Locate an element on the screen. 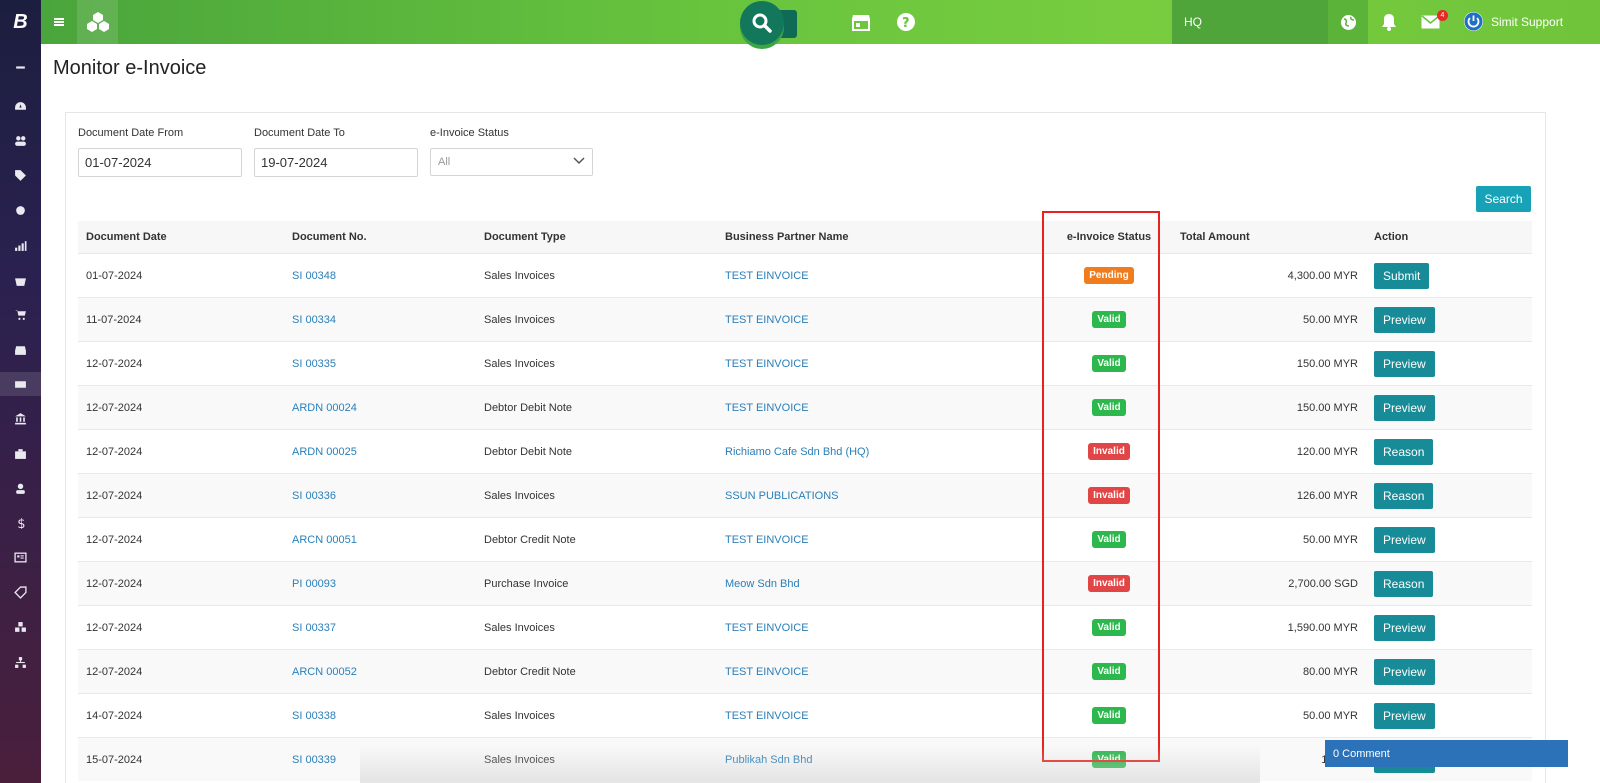 The image size is (1600, 783). header-action: Action is located at coordinates (1391, 237).